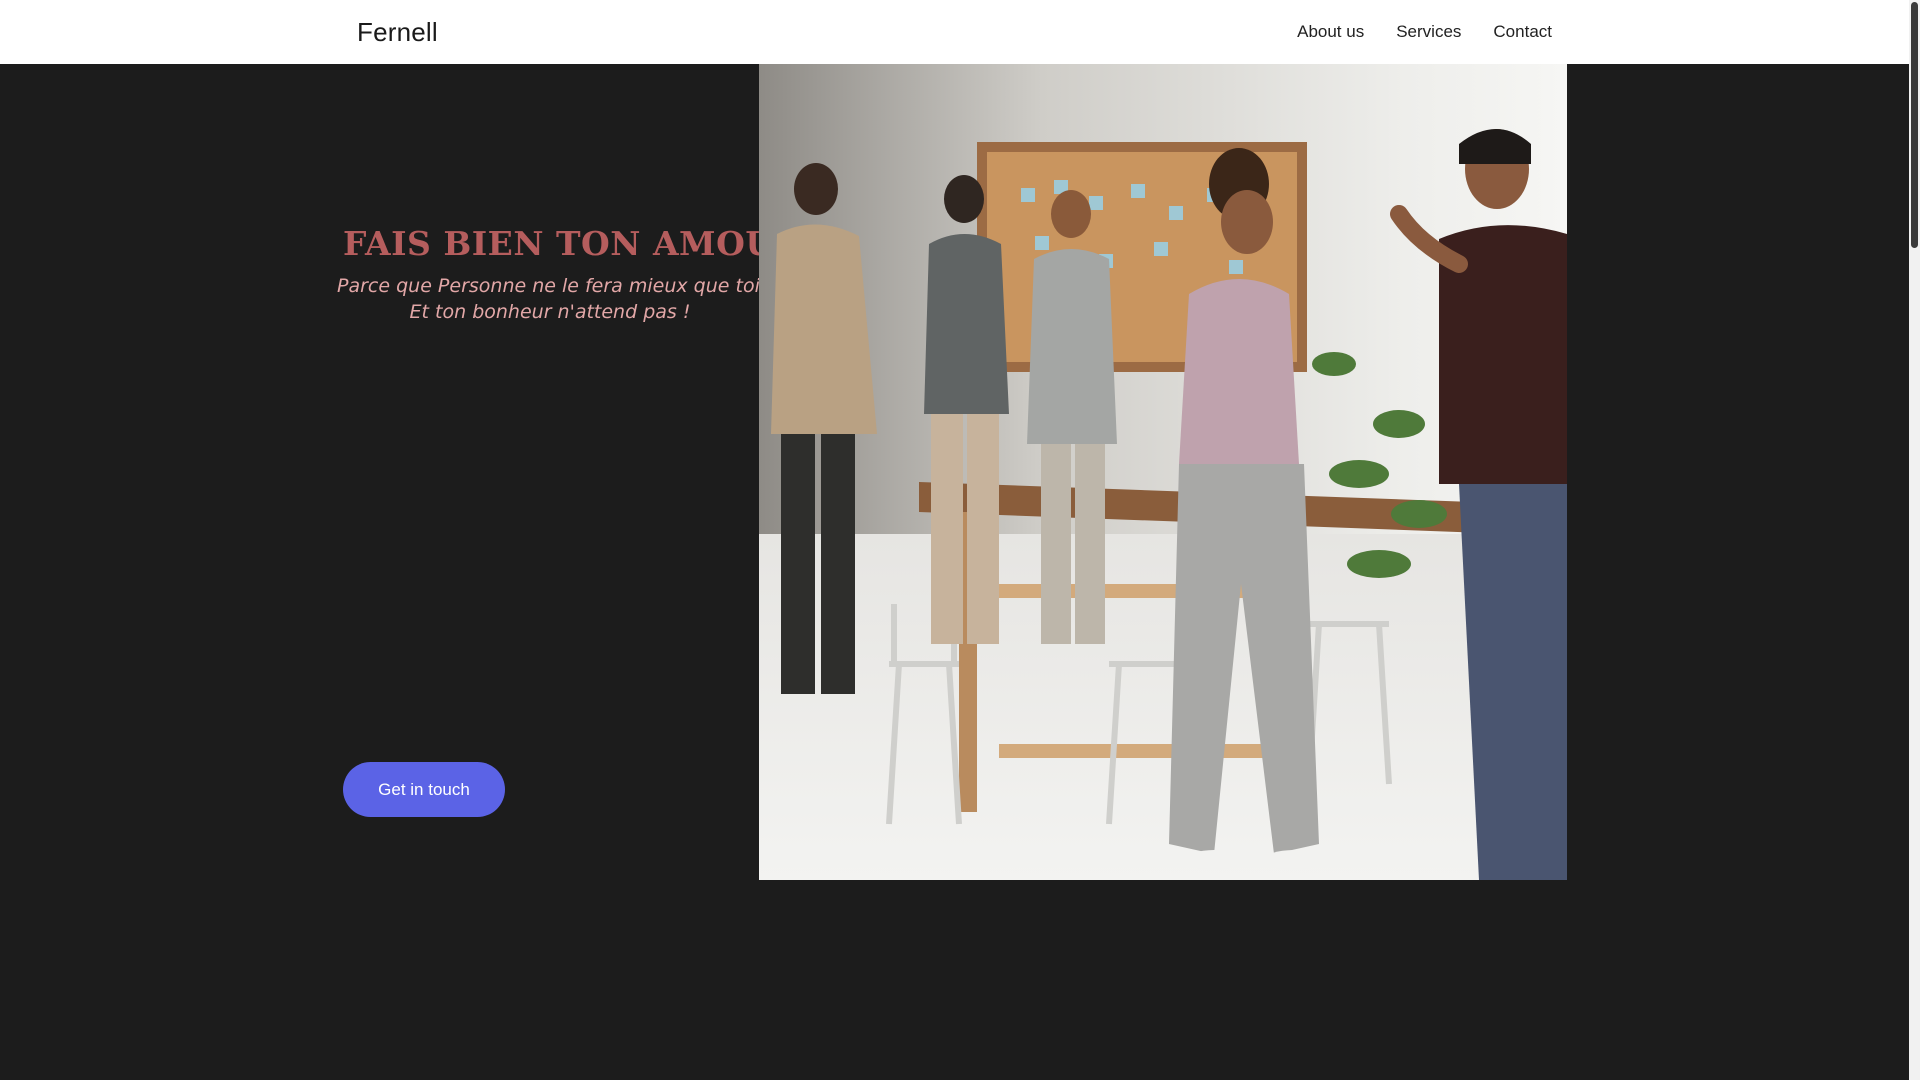  Describe the element at coordinates (550, 312) in the screenshot. I see `hero-subtitle-line-2: Et ton bonheur n'attend pas !` at that location.